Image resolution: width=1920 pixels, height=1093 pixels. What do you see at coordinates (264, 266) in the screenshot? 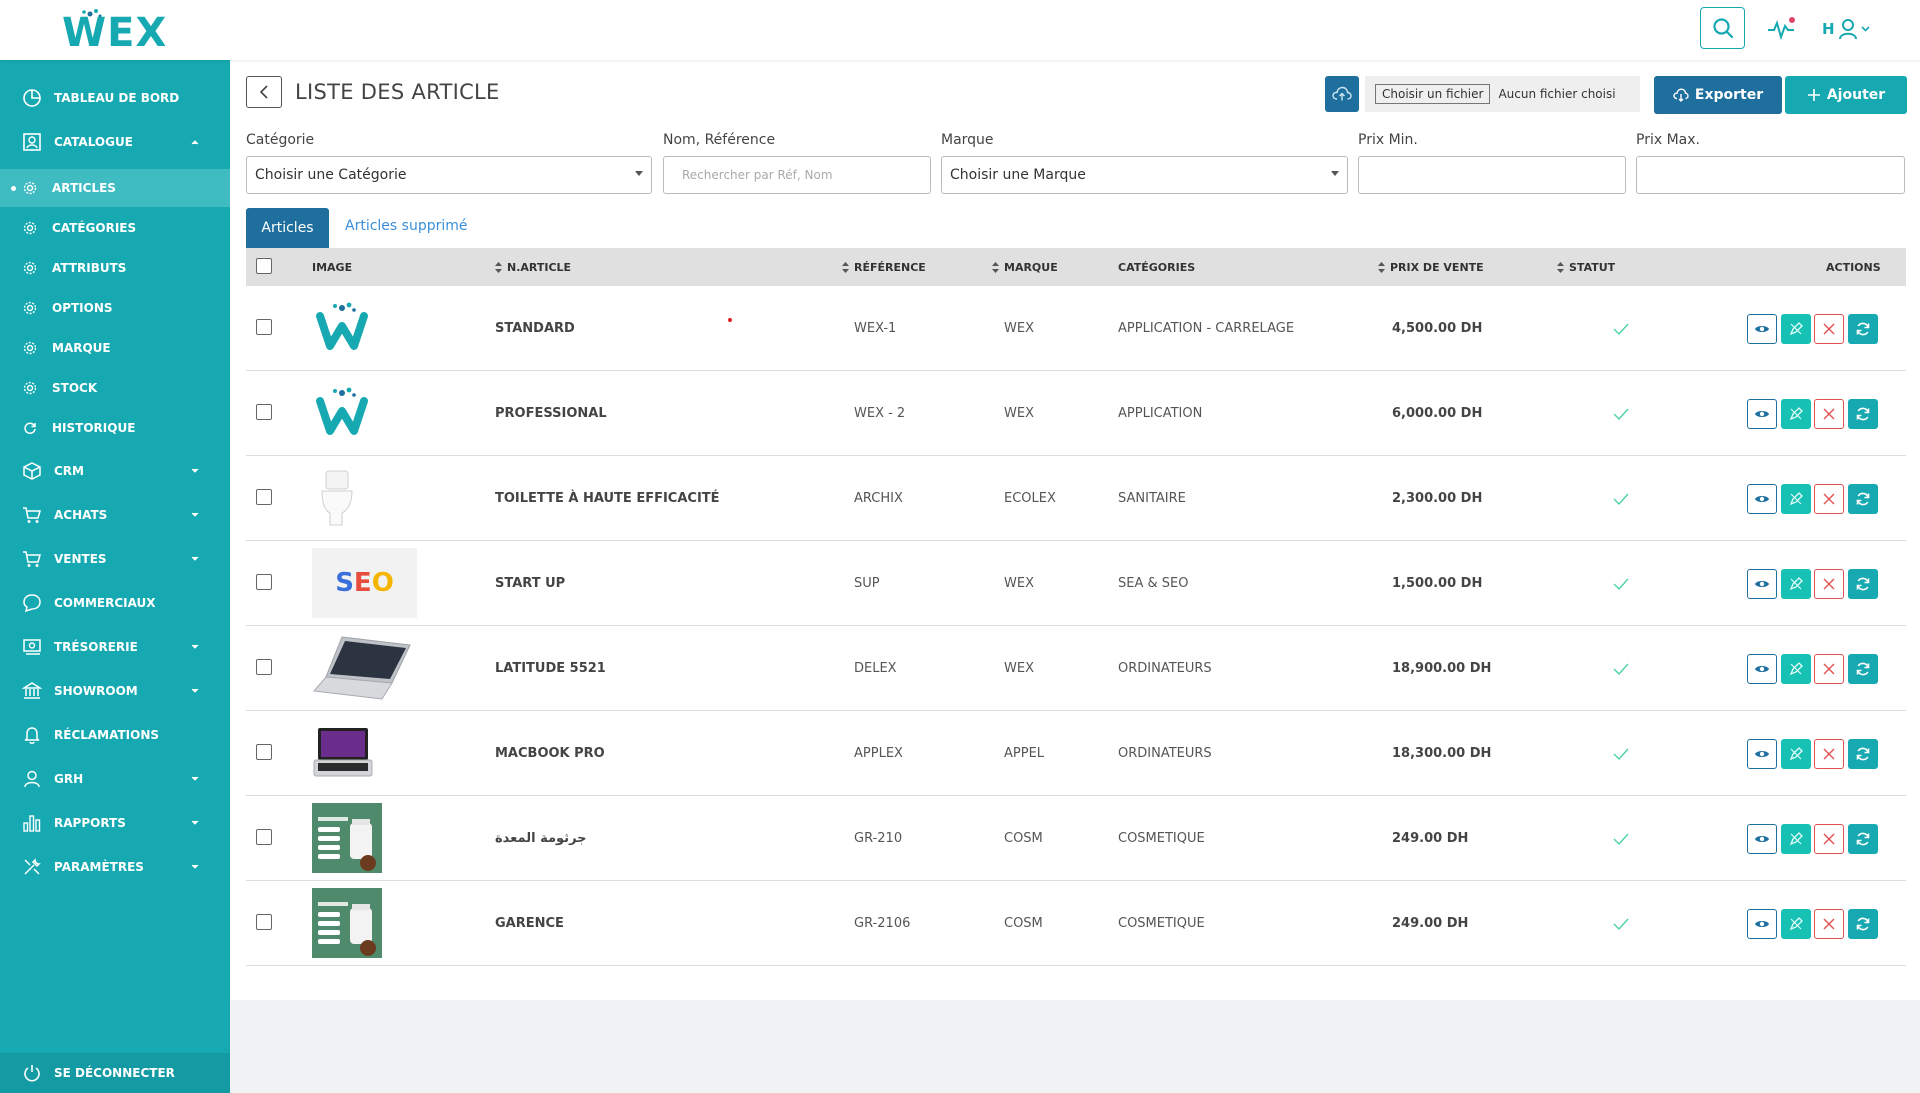
I see `select-all-checkbox` at bounding box center [264, 266].